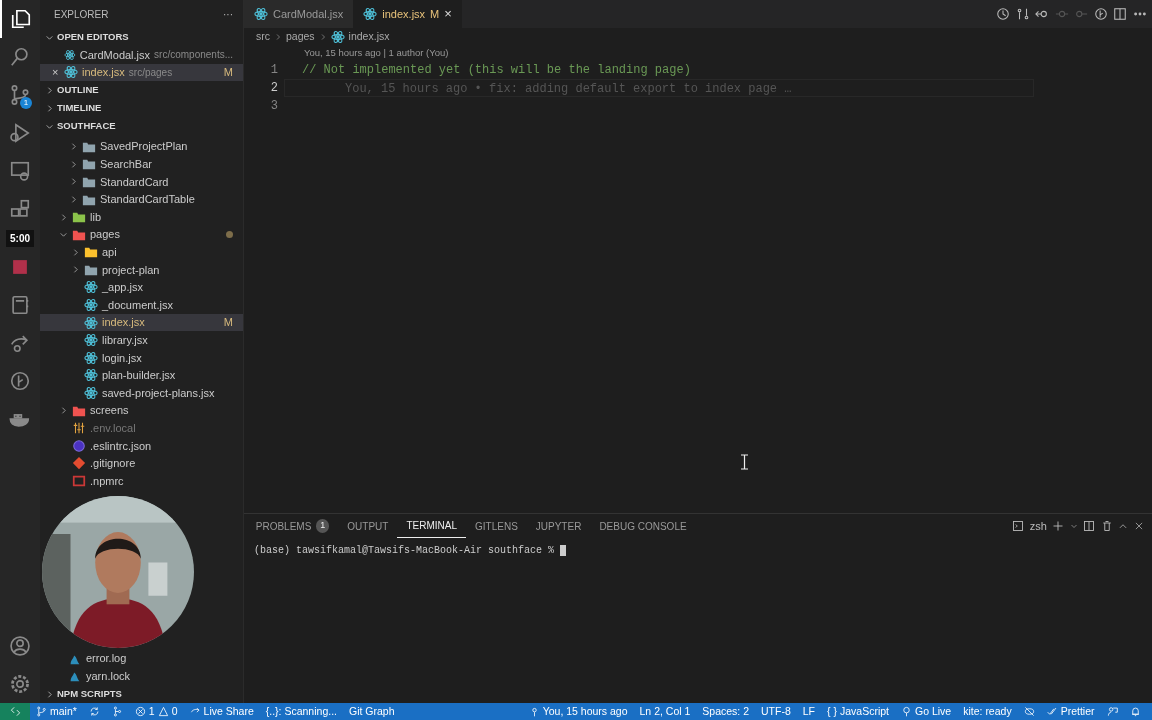  Describe the element at coordinates (558, 526) in the screenshot. I see `panel-tab: JUPYTER` at that location.